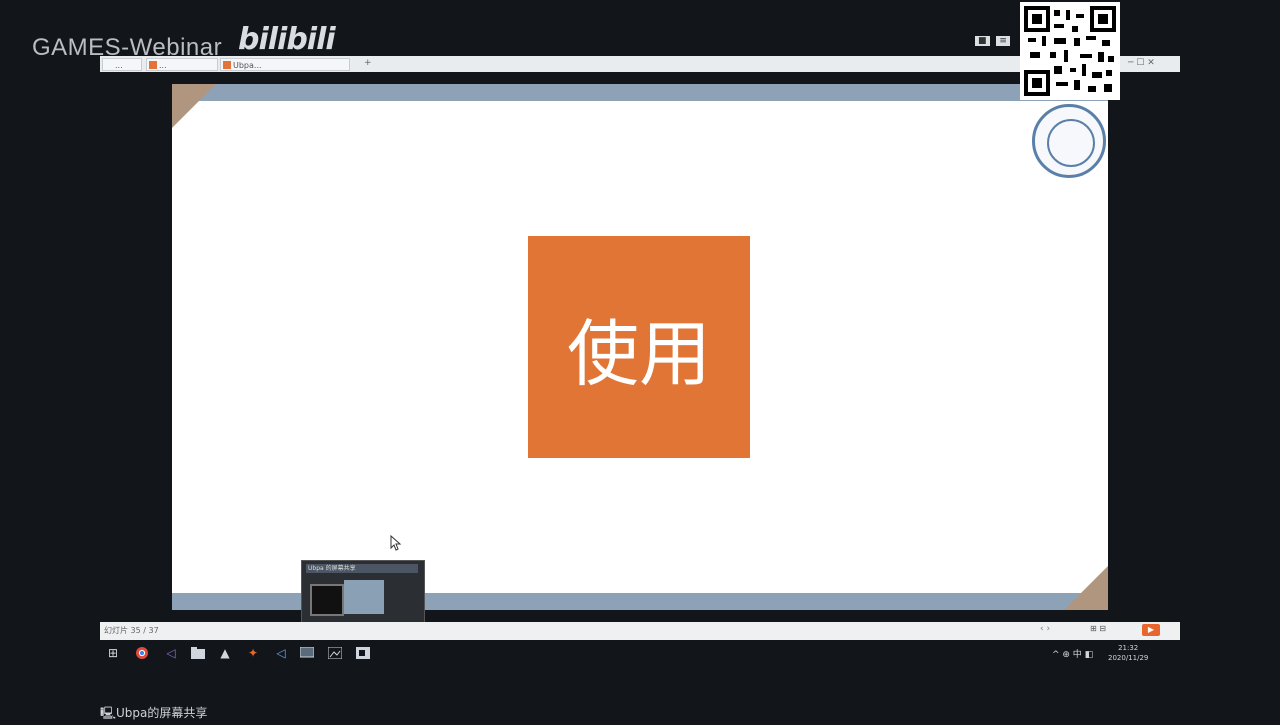 This screenshot has height=725, width=1280. I want to click on bilibili-logo: bilibili, so click(287, 39).